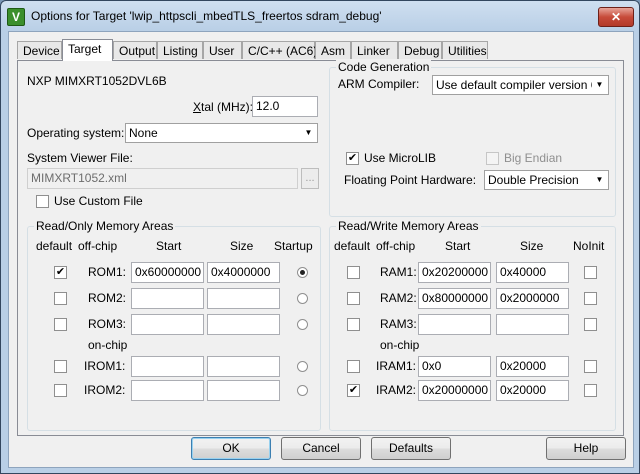 This screenshot has width=640, height=474. What do you see at coordinates (492, 158) in the screenshot?
I see `big-endian-checkbox` at bounding box center [492, 158].